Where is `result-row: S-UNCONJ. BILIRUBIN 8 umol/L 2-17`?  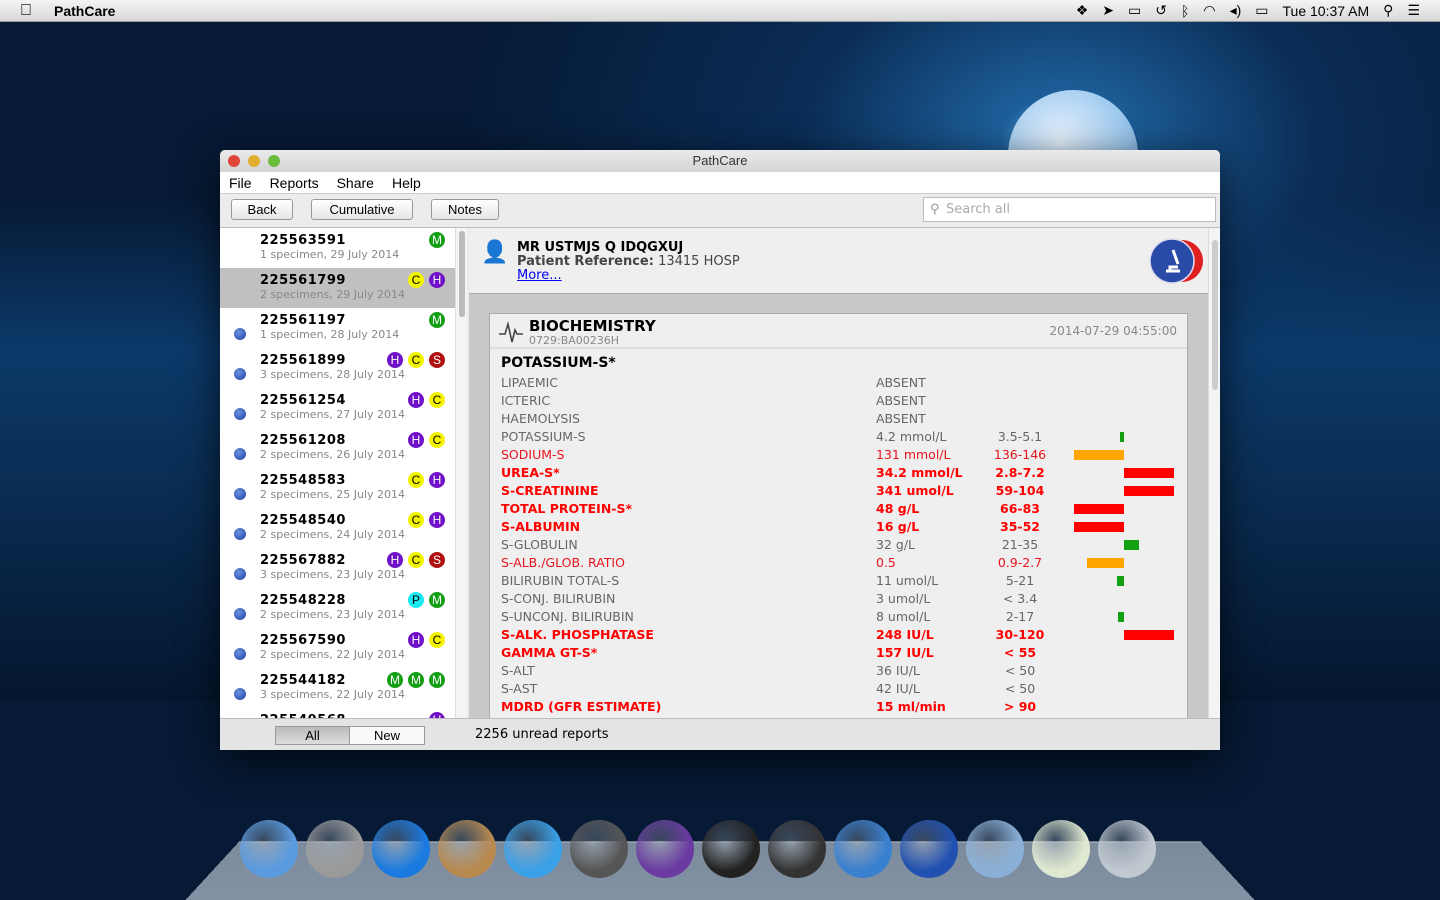
result-row: S-UNCONJ. BILIRUBIN 8 umol/L 2-17 is located at coordinates (838, 616).